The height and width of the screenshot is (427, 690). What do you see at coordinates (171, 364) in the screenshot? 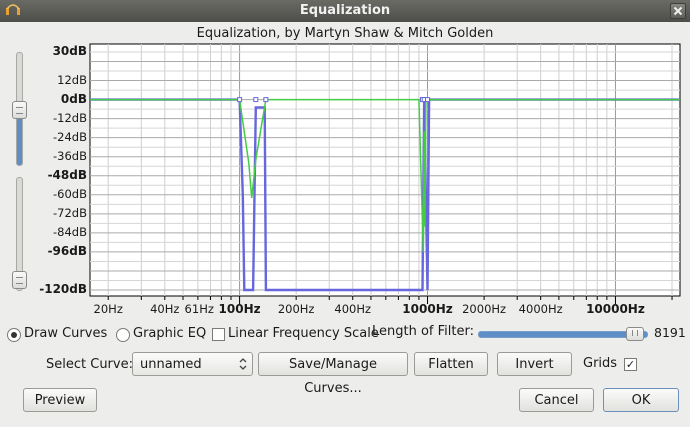
I see `select-curve-value: unnamed` at bounding box center [171, 364].